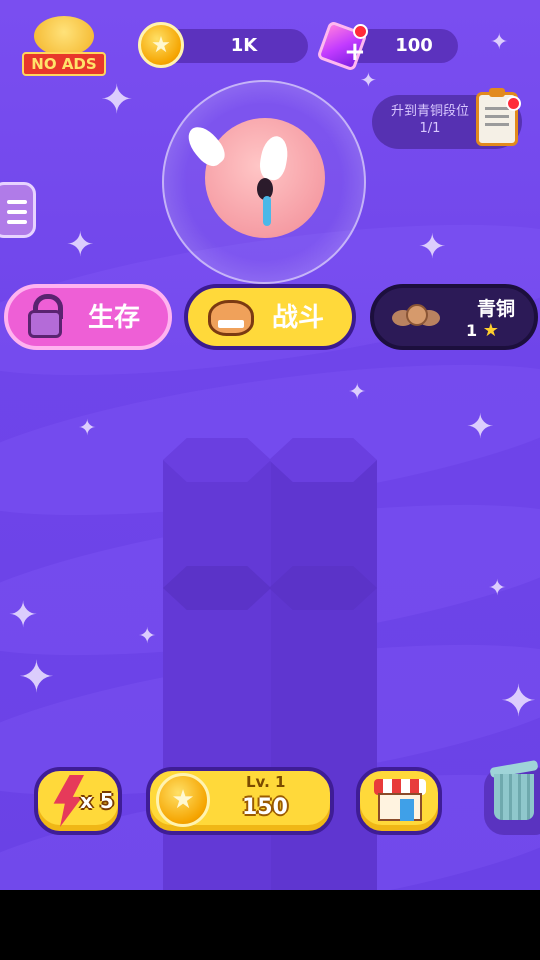 The width and height of the screenshot is (540, 960). I want to click on star-icon: ★, so click(490, 330).